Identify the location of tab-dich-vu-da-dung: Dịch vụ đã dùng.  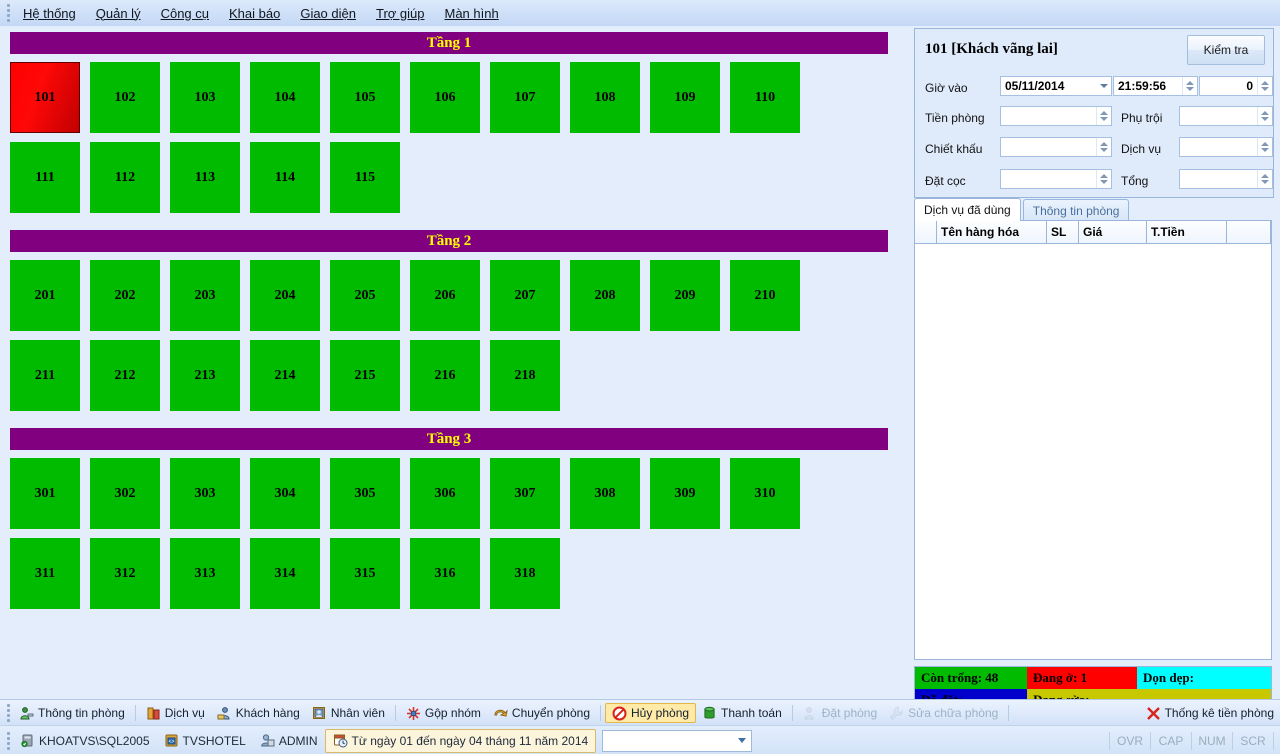
(967, 209).